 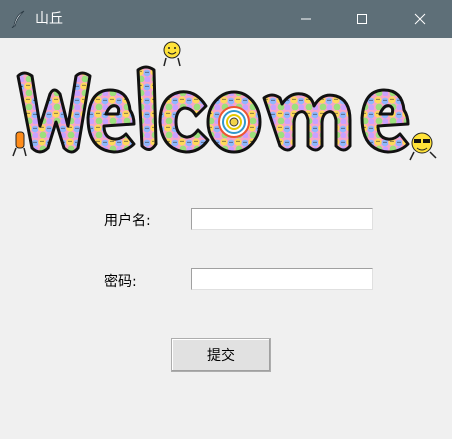 What do you see at coordinates (221, 355) in the screenshot?
I see `submit-button: 提交` at bounding box center [221, 355].